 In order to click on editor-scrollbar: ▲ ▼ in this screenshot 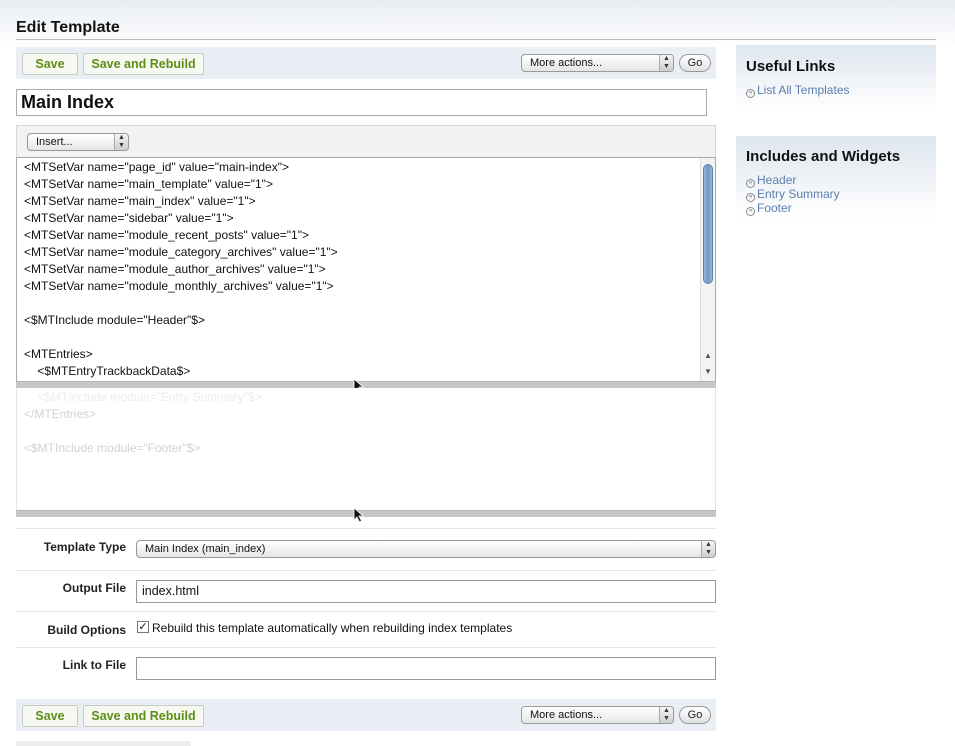, I will do `click(707, 269)`.